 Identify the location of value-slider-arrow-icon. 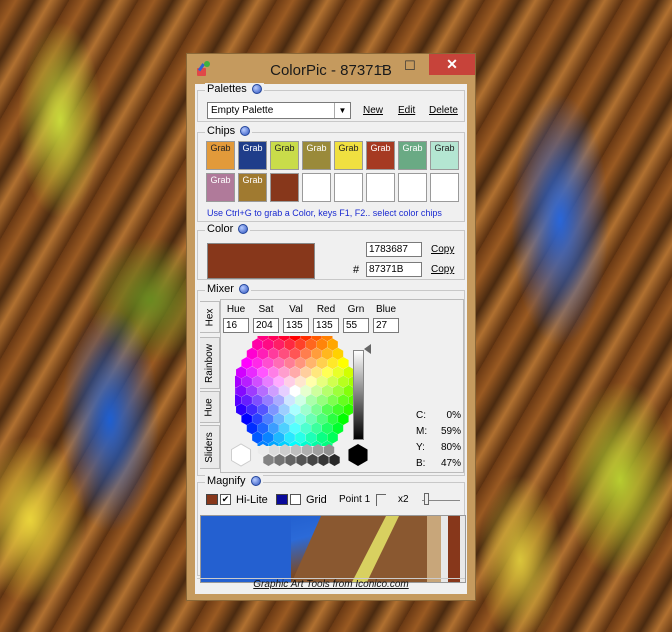
(367, 349).